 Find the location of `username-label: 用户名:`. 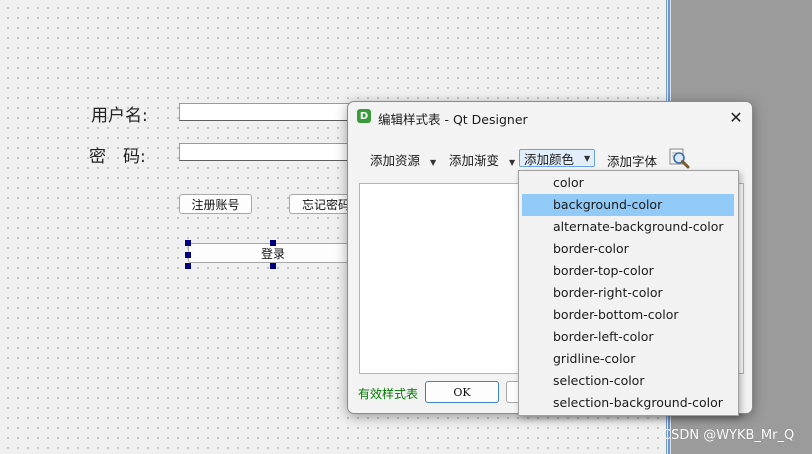

username-label: 用户名: is located at coordinates (119, 116).